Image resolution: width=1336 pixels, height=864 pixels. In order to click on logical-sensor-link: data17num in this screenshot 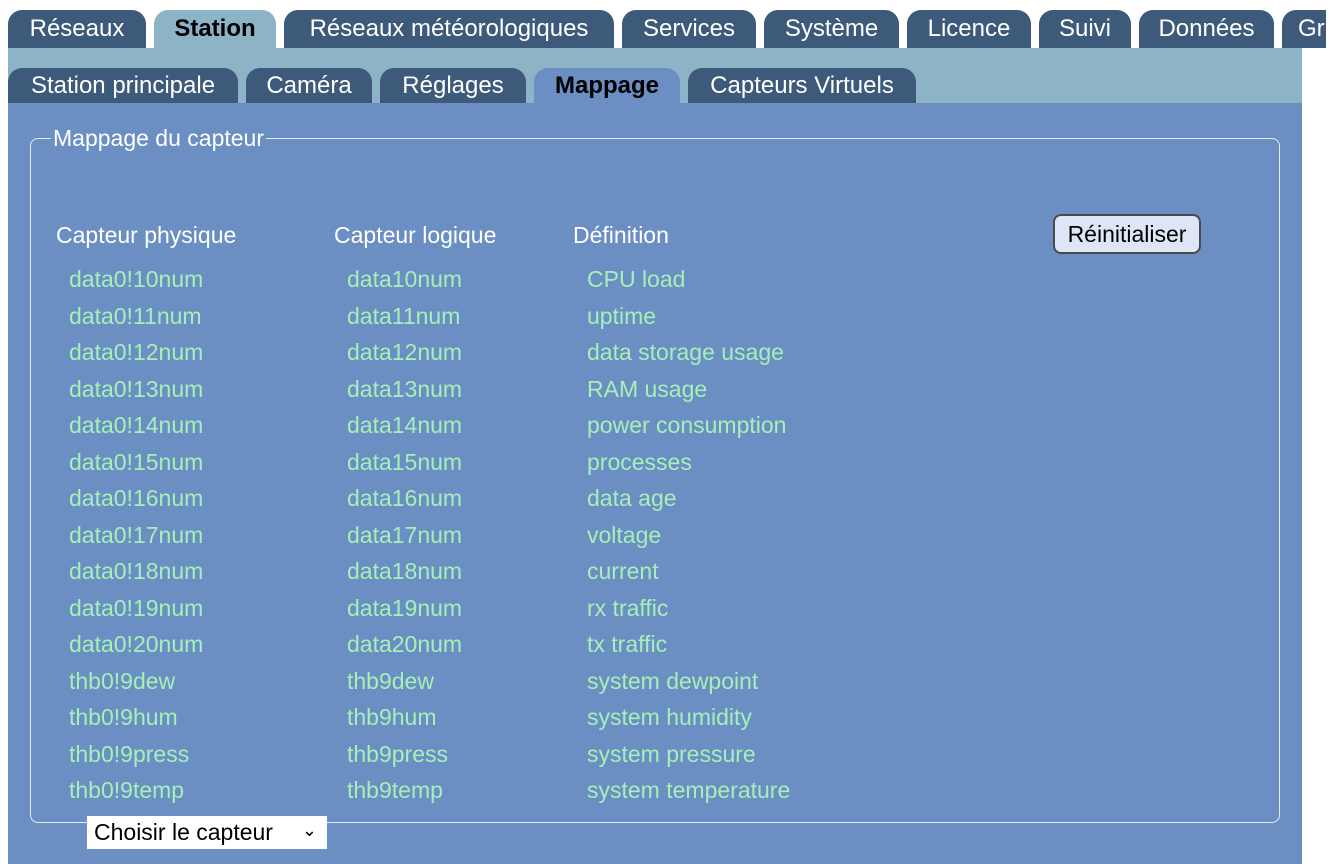, I will do `click(404, 535)`.